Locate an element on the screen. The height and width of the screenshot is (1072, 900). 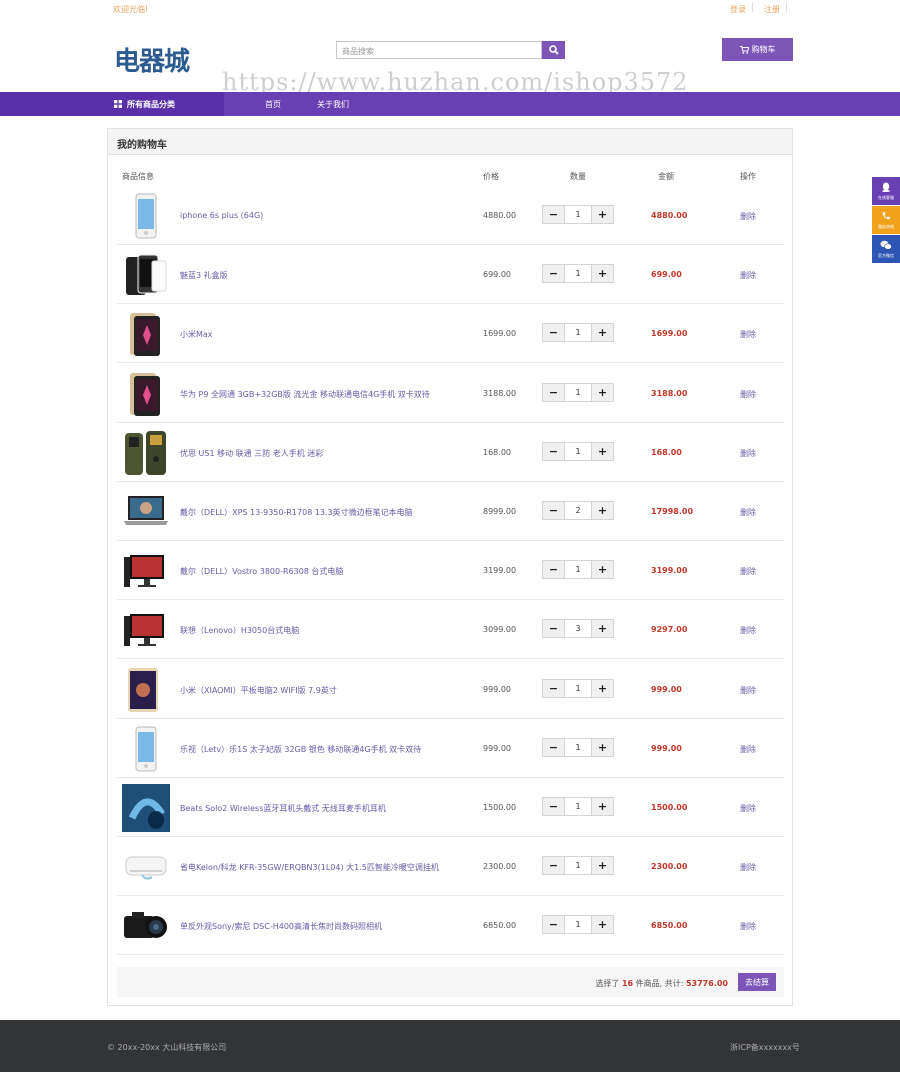
cart-row: 魅蓝3 礼盒版 699.00−1 +699.00 删除 is located at coordinates (450, 275).